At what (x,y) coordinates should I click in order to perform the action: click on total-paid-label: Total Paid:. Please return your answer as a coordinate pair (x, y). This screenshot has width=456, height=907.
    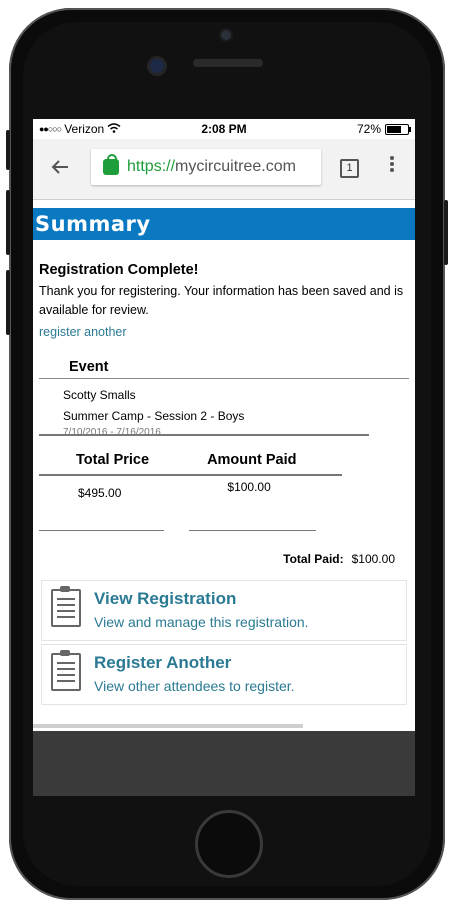
    Looking at the image, I should click on (313, 559).